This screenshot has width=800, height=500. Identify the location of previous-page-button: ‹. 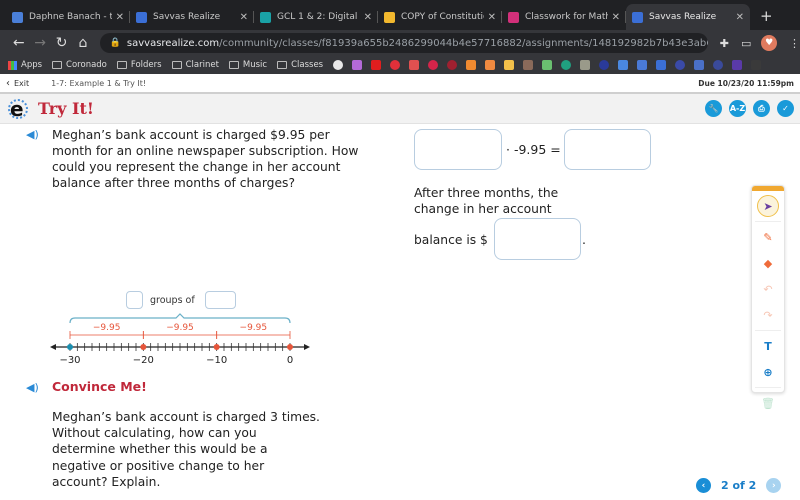
(703, 485).